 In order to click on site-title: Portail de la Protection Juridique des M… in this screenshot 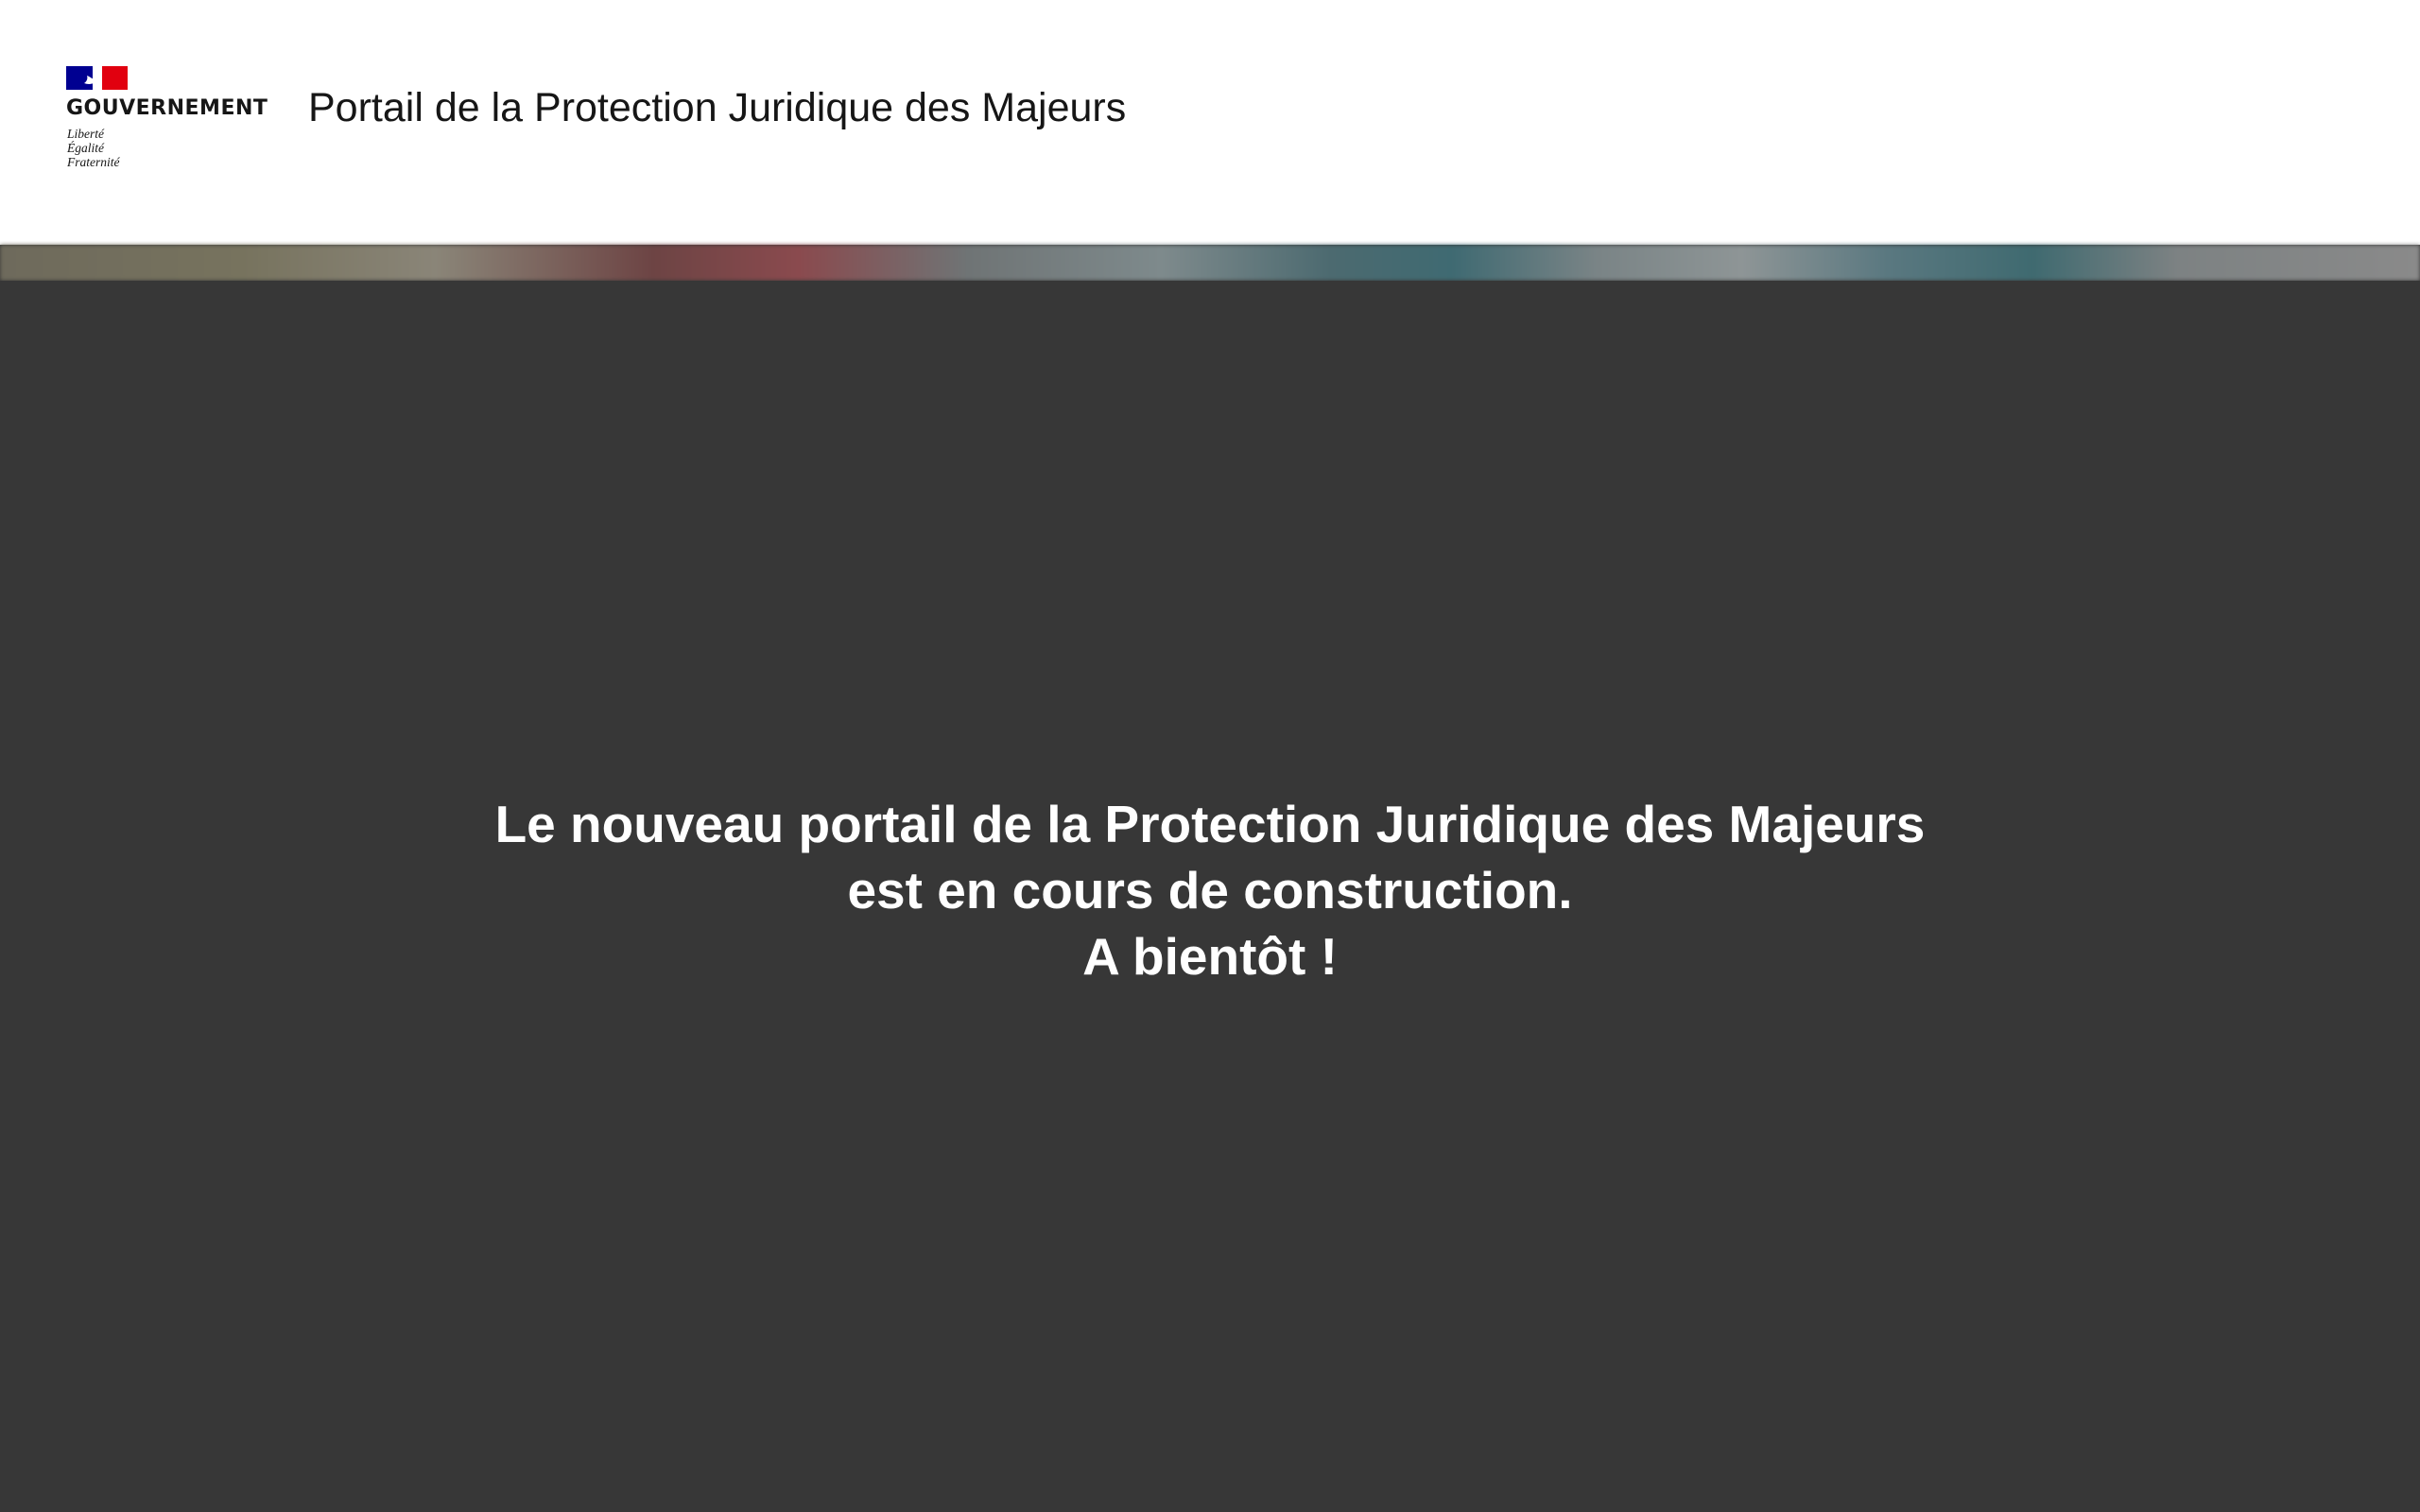, I will do `click(717, 107)`.